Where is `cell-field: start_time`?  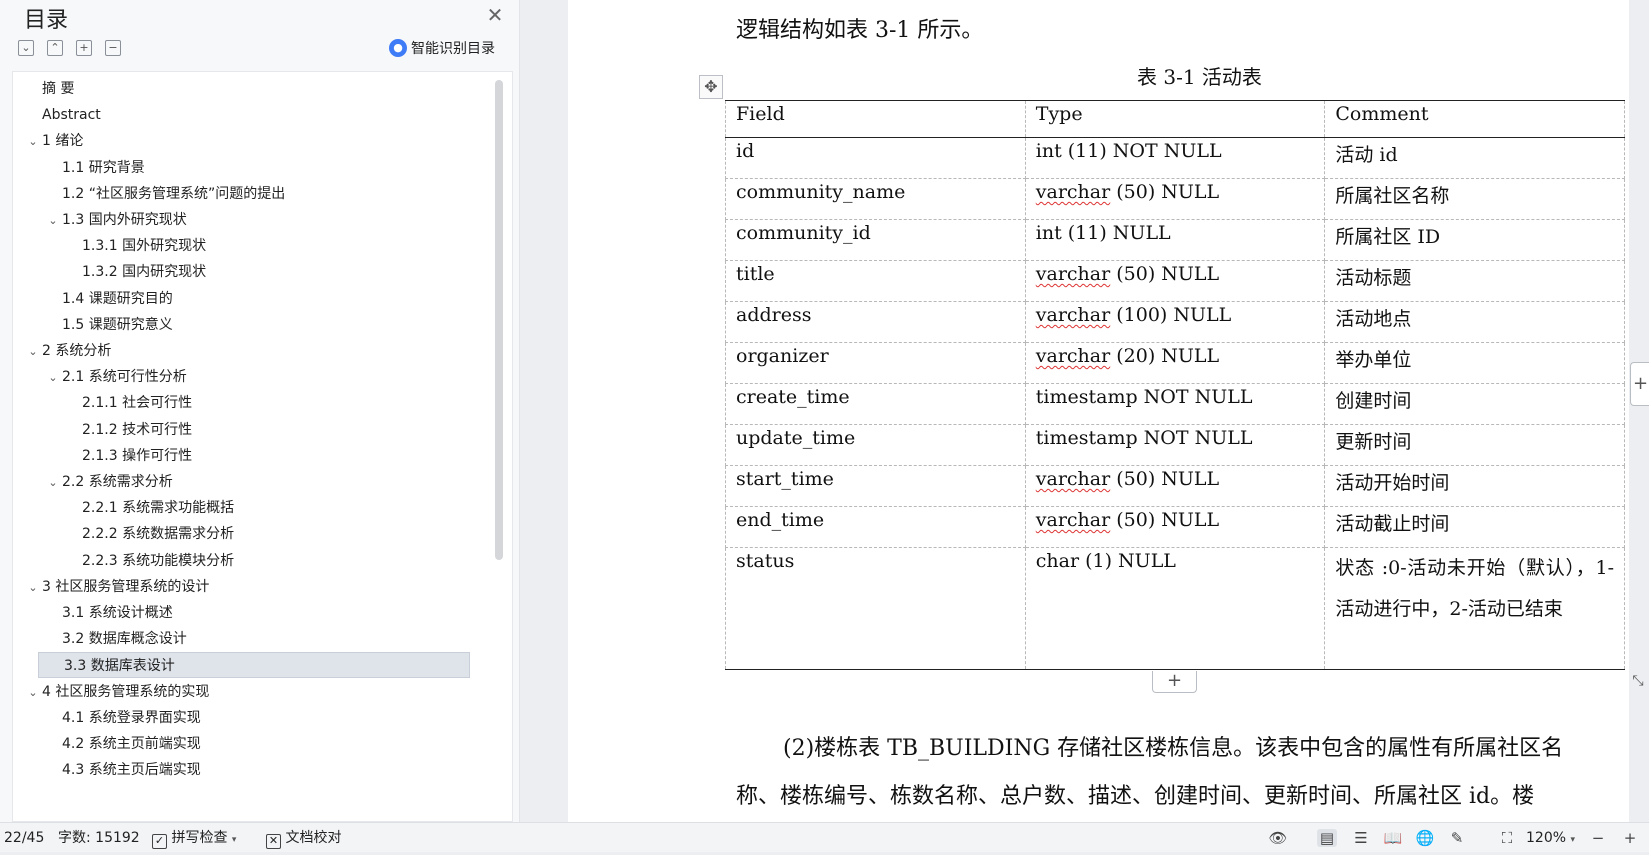 cell-field: start_time is located at coordinates (875, 486).